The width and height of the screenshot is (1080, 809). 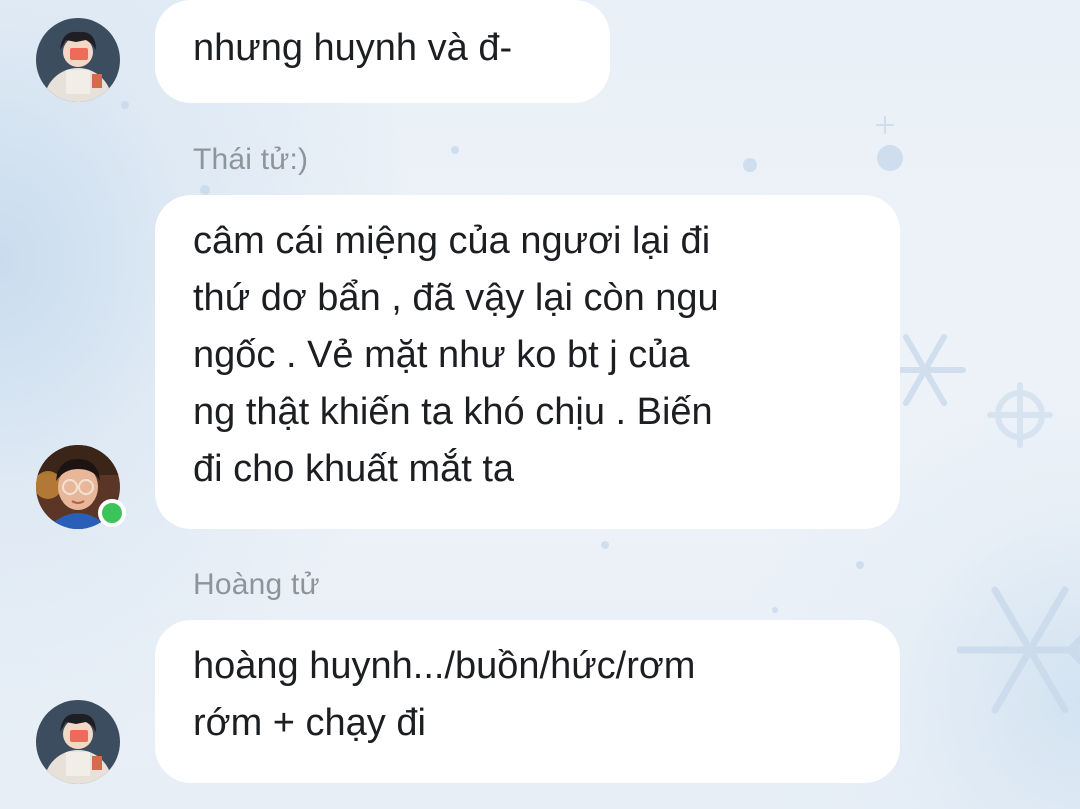 What do you see at coordinates (456, 298) in the screenshot?
I see `message-text: thứ dơ bẩn , đã vậy lại còn ngu` at bounding box center [456, 298].